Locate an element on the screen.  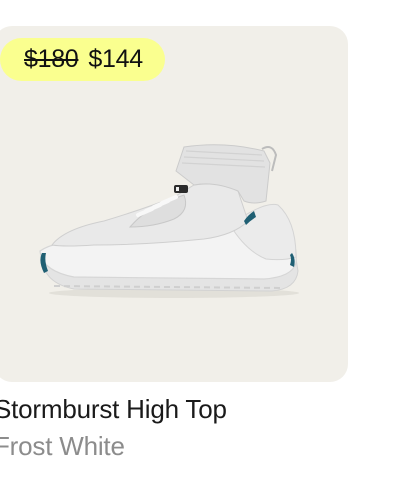
product-name: Stormburst High Top is located at coordinates (113, 409).